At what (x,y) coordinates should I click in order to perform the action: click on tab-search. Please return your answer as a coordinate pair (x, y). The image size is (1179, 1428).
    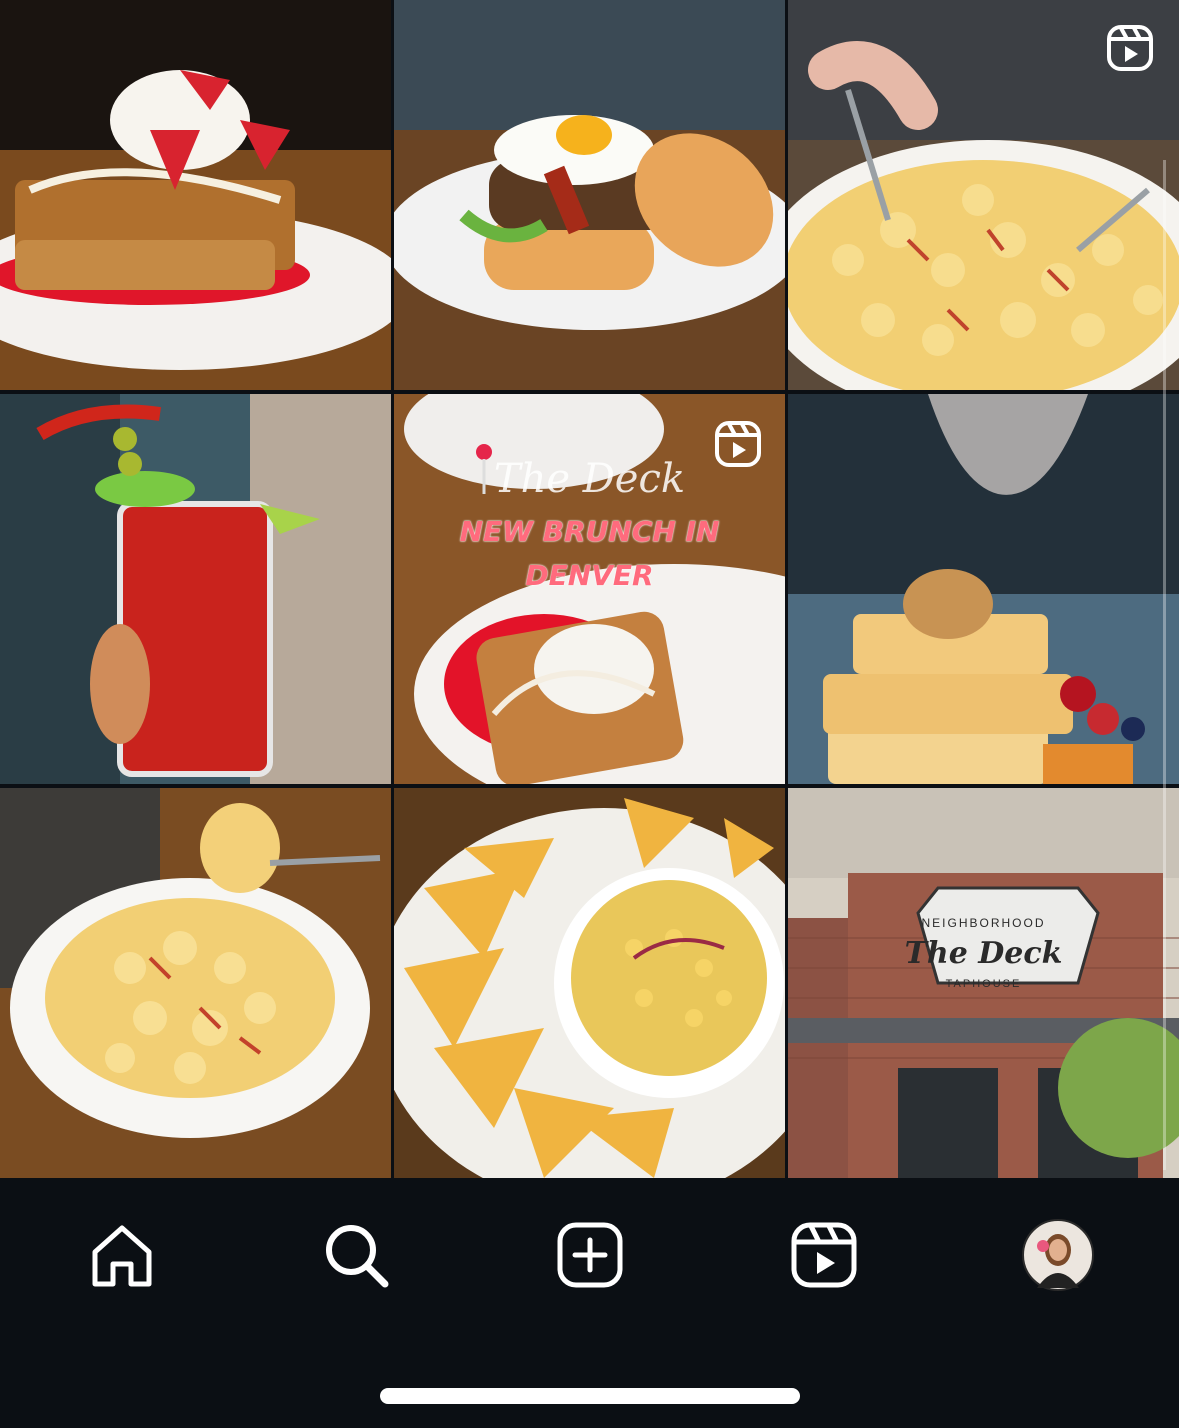
    Looking at the image, I should click on (356, 1255).